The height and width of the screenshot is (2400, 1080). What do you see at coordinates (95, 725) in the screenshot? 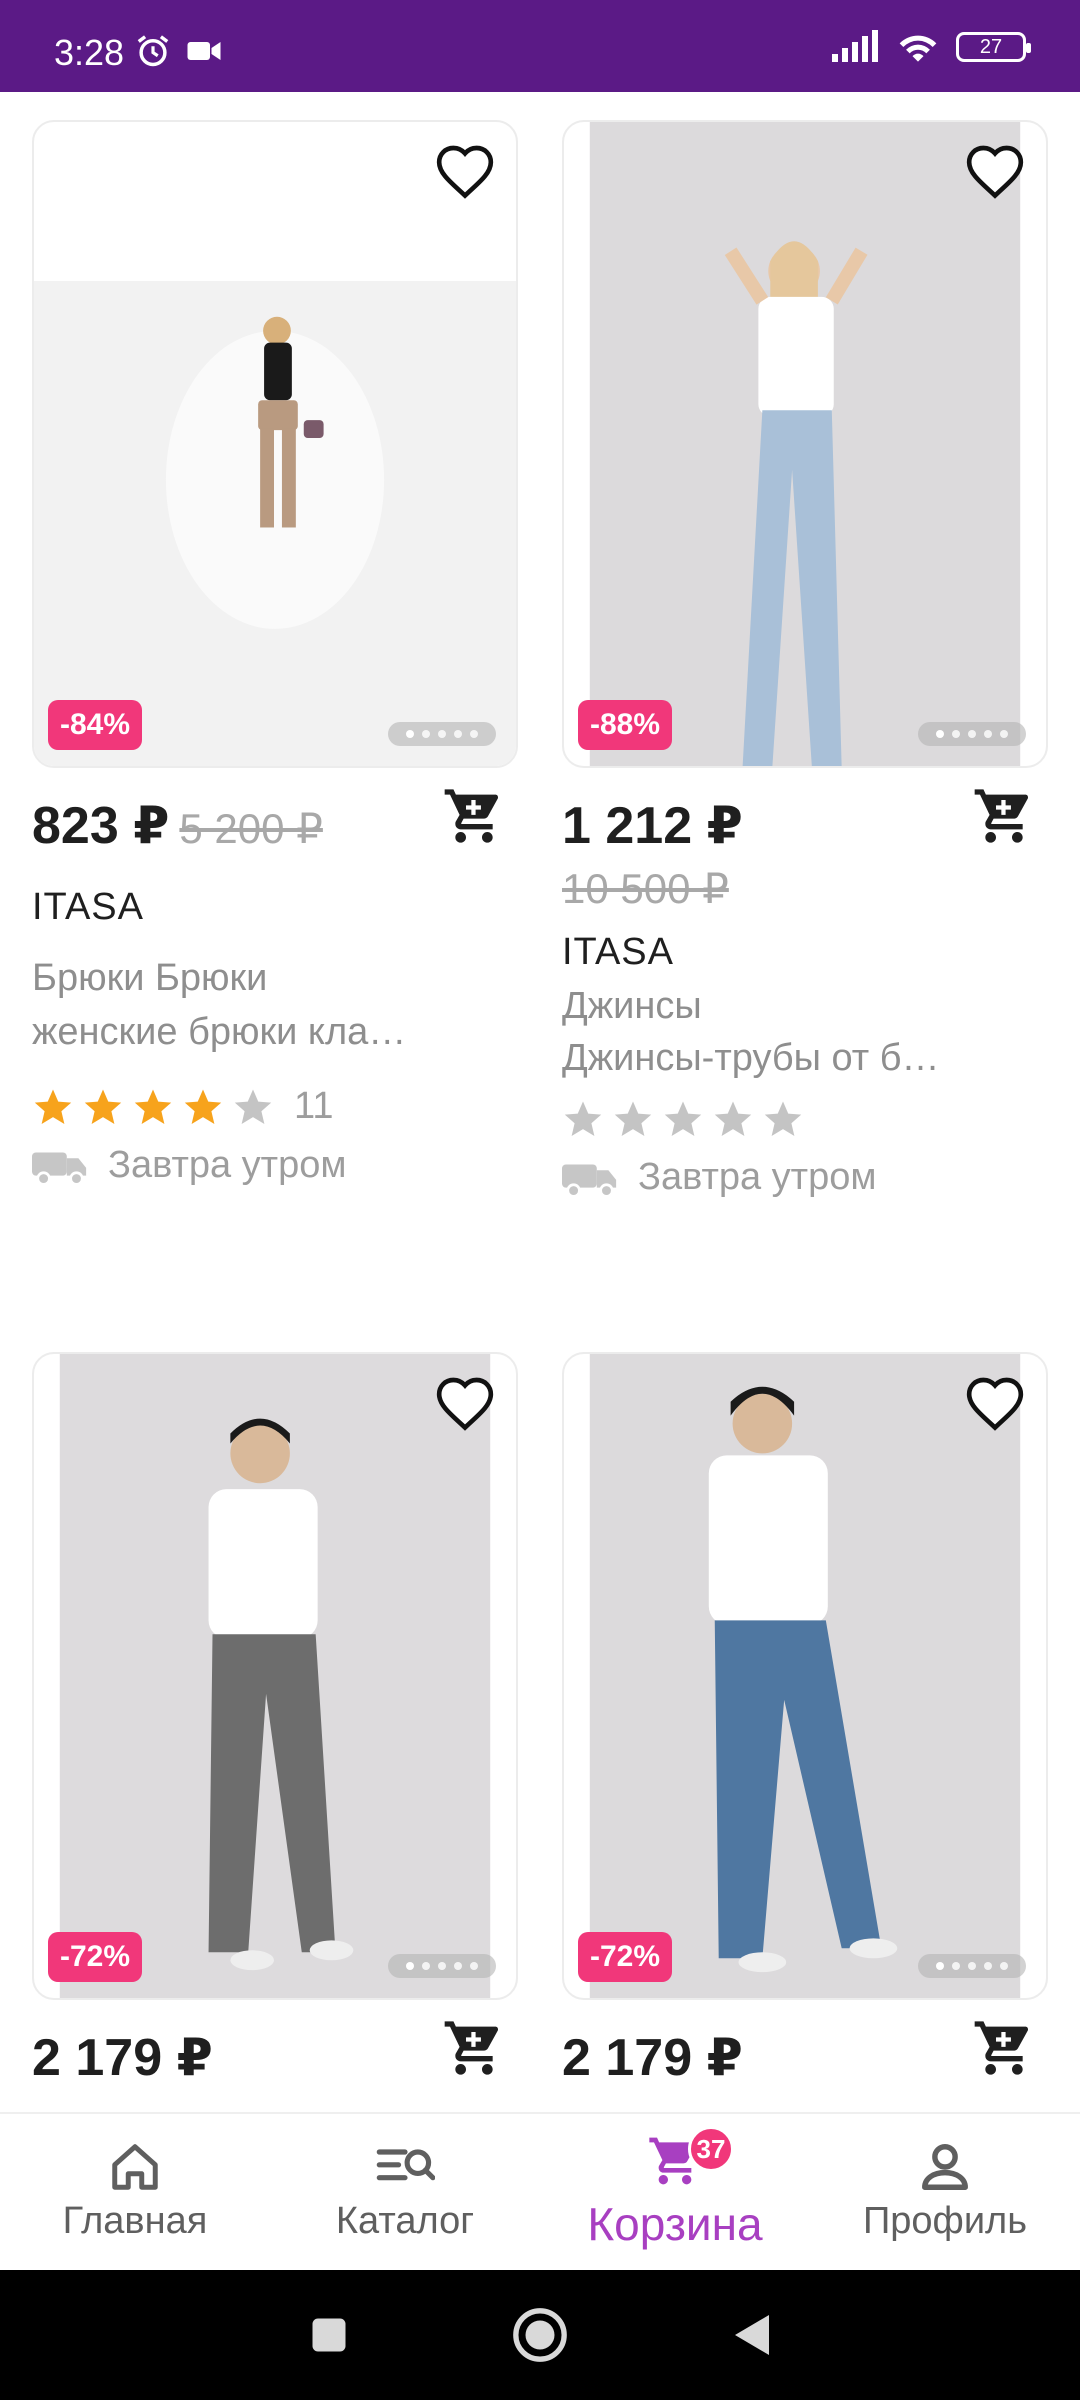
I see `discount-badge: -84%` at bounding box center [95, 725].